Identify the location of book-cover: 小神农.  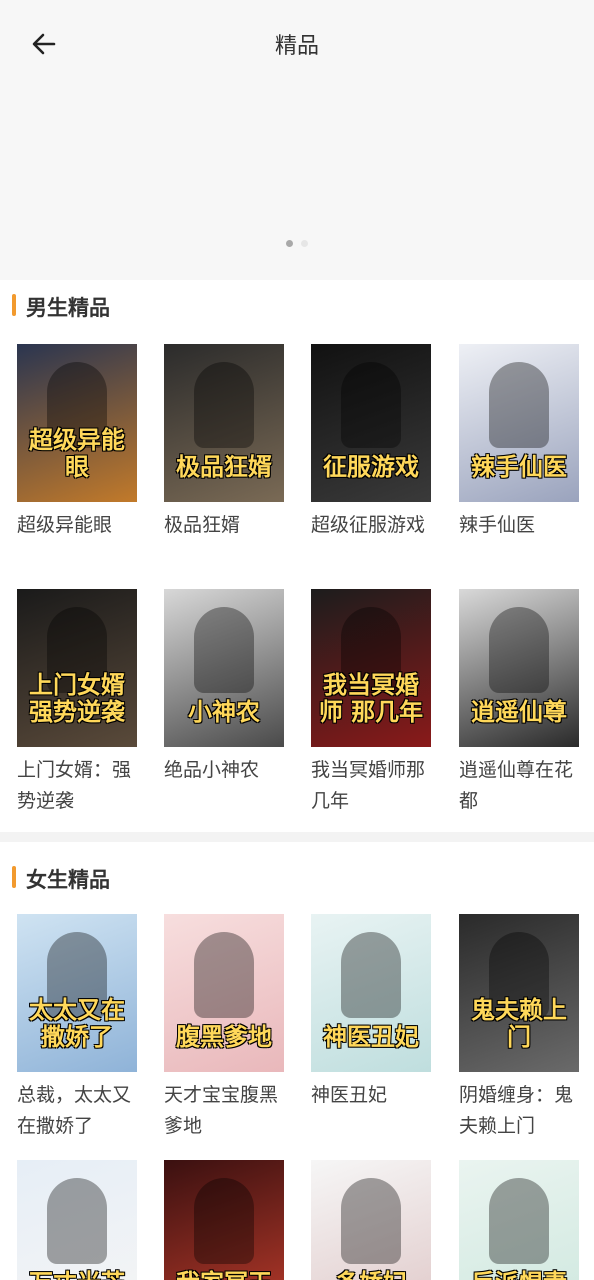
(224, 668).